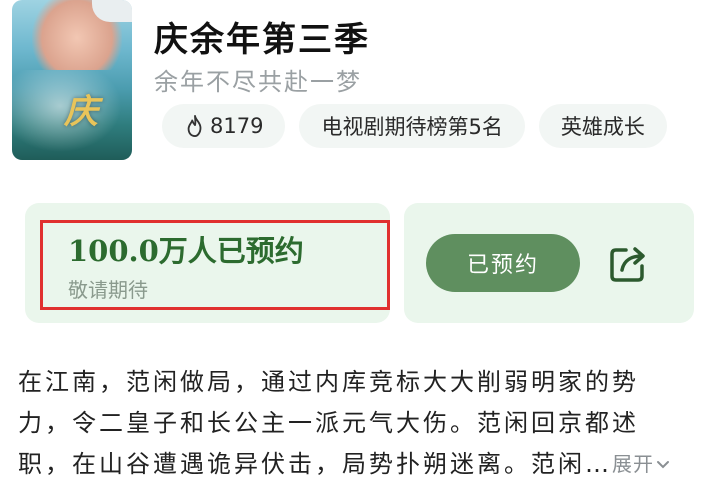  I want to click on synopsis-line-3: 职，在山谷遭遇诡异伏击，局势扑朔迷离。范闲… 展开, so click(363, 464).